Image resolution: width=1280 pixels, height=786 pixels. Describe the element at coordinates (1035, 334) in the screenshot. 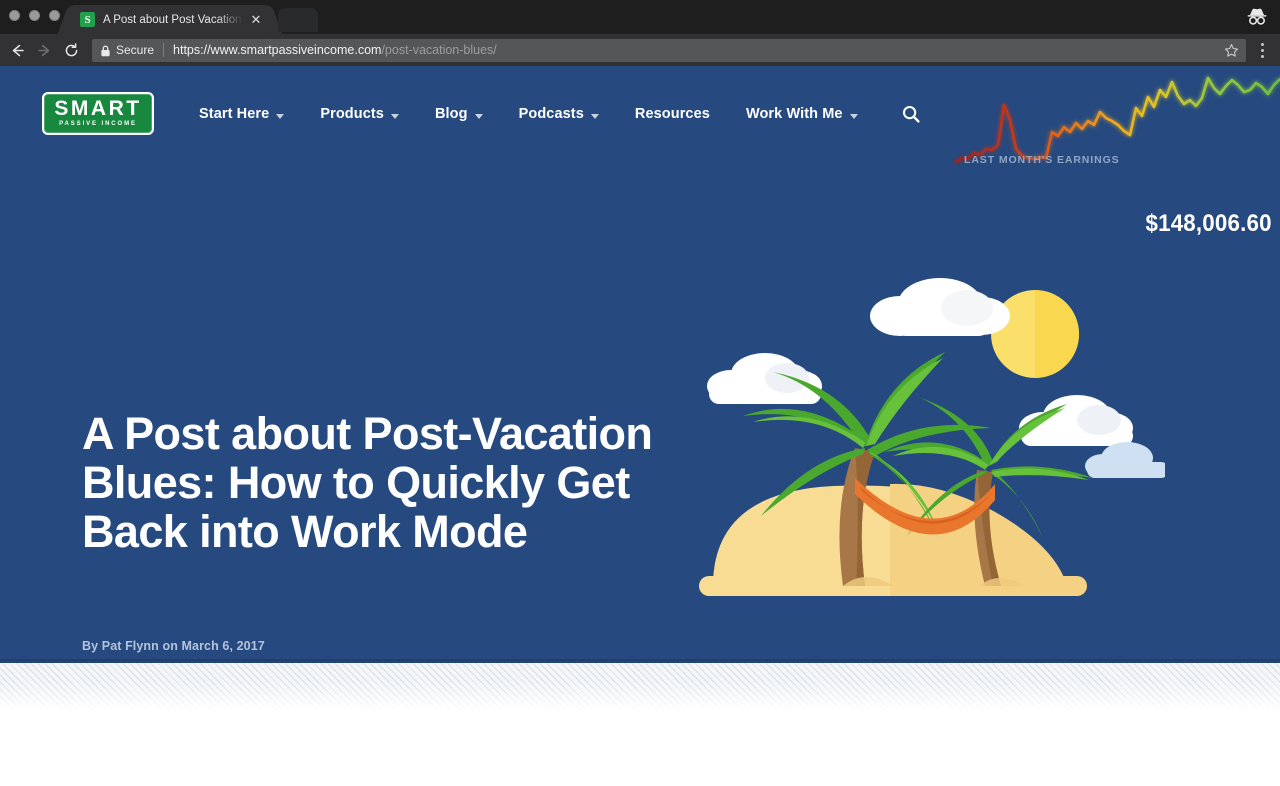

I see `sun-icon` at that location.